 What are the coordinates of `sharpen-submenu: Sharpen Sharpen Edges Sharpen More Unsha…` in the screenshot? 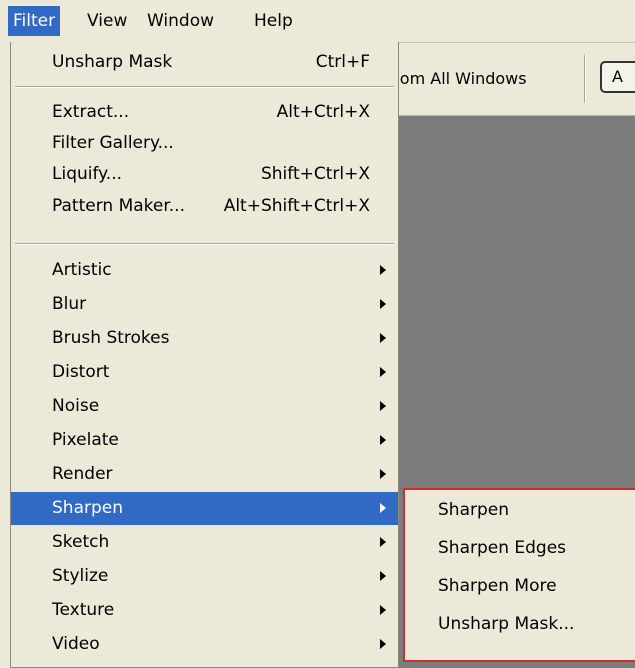 It's located at (519, 575).